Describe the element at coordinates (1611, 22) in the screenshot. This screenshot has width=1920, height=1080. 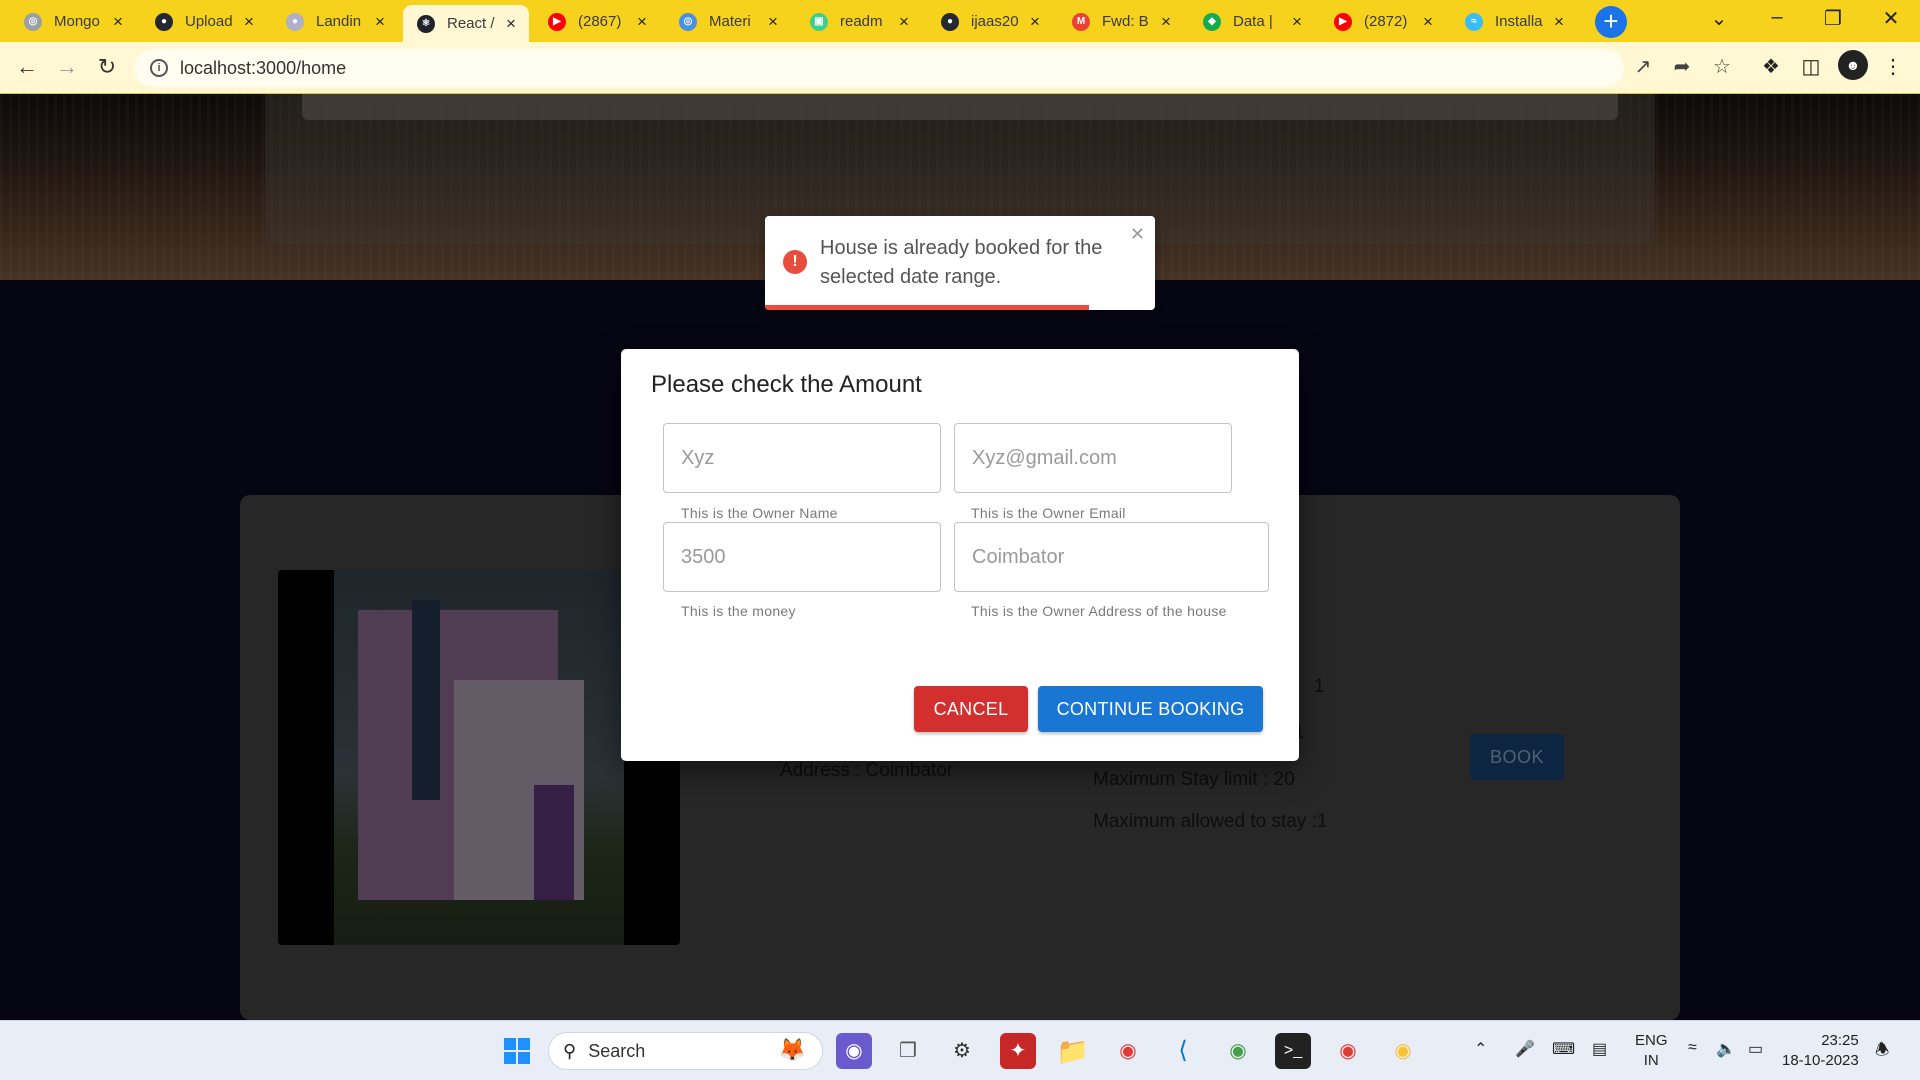
I see `new-tab-button: +` at that location.